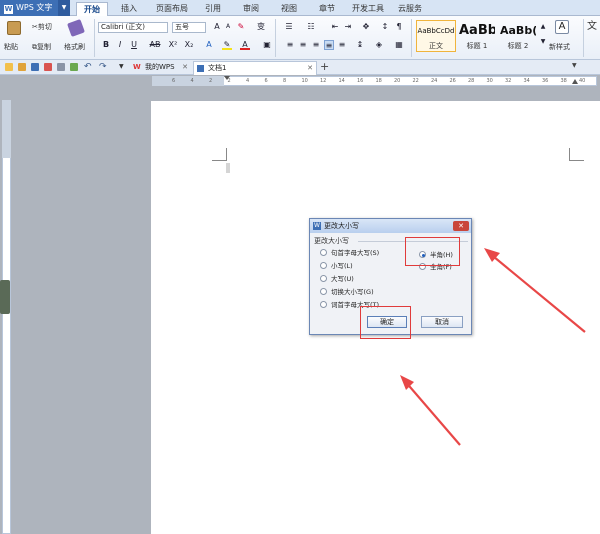 Image resolution: width=600 pixels, height=534 pixels. What do you see at coordinates (211, 81) in the screenshot?
I see `ruler-tick-label: 2` at bounding box center [211, 81].